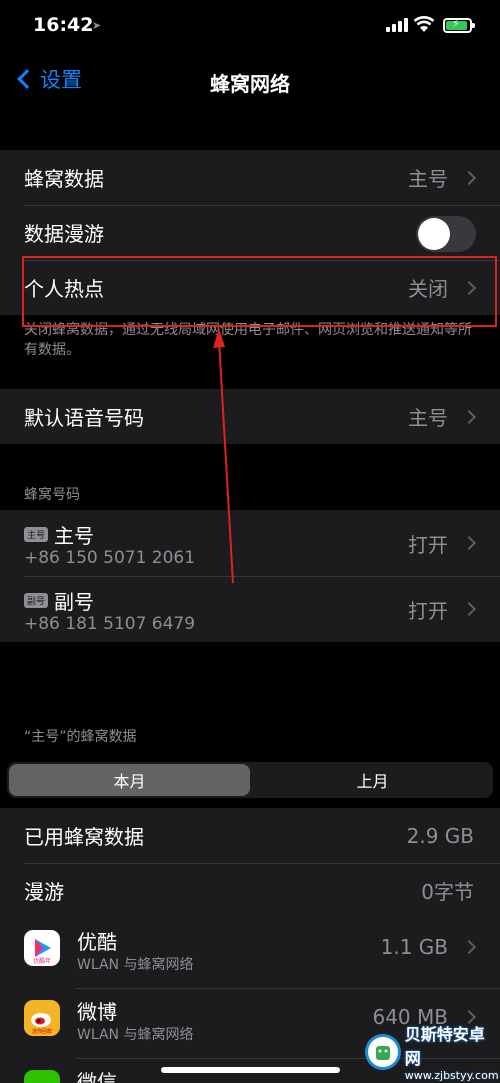 The height and width of the screenshot is (1083, 500). Describe the element at coordinates (414, 947) in the screenshot. I see `app-usage: 1.1 GB` at that location.